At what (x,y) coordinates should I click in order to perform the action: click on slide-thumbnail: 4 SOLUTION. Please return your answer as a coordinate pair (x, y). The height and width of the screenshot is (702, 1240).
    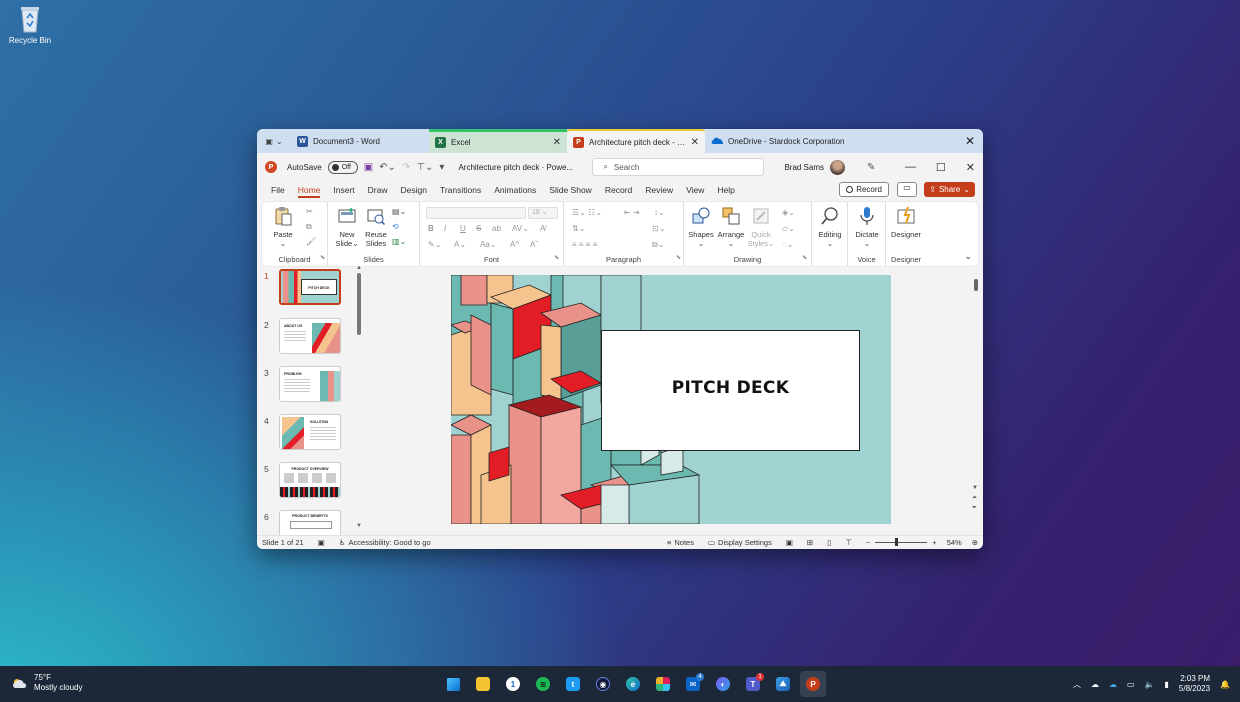
    Looking at the image, I should click on (306, 434).